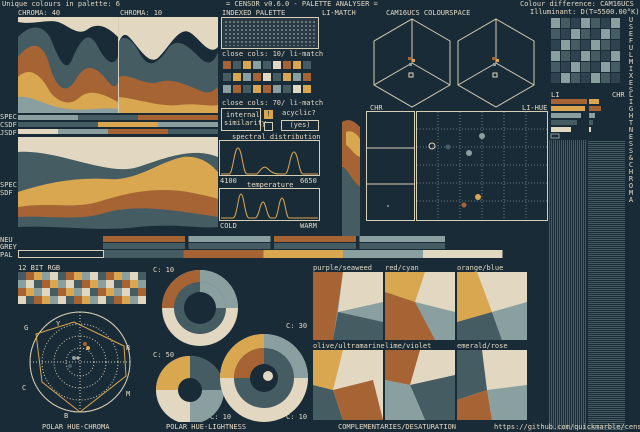  I want to click on close-cols-10: close cols: 10/ li-match, so click(273, 54).